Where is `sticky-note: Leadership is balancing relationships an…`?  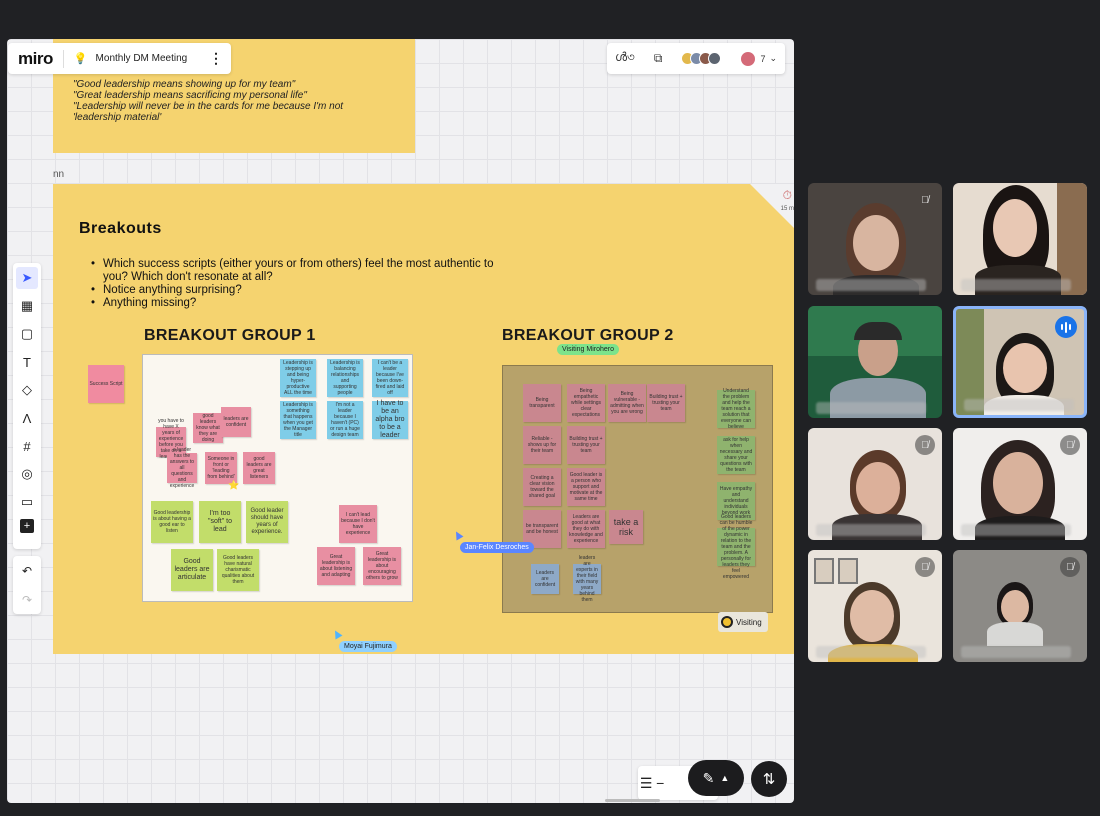 sticky-note: Leadership is balancing relationships an… is located at coordinates (345, 378).